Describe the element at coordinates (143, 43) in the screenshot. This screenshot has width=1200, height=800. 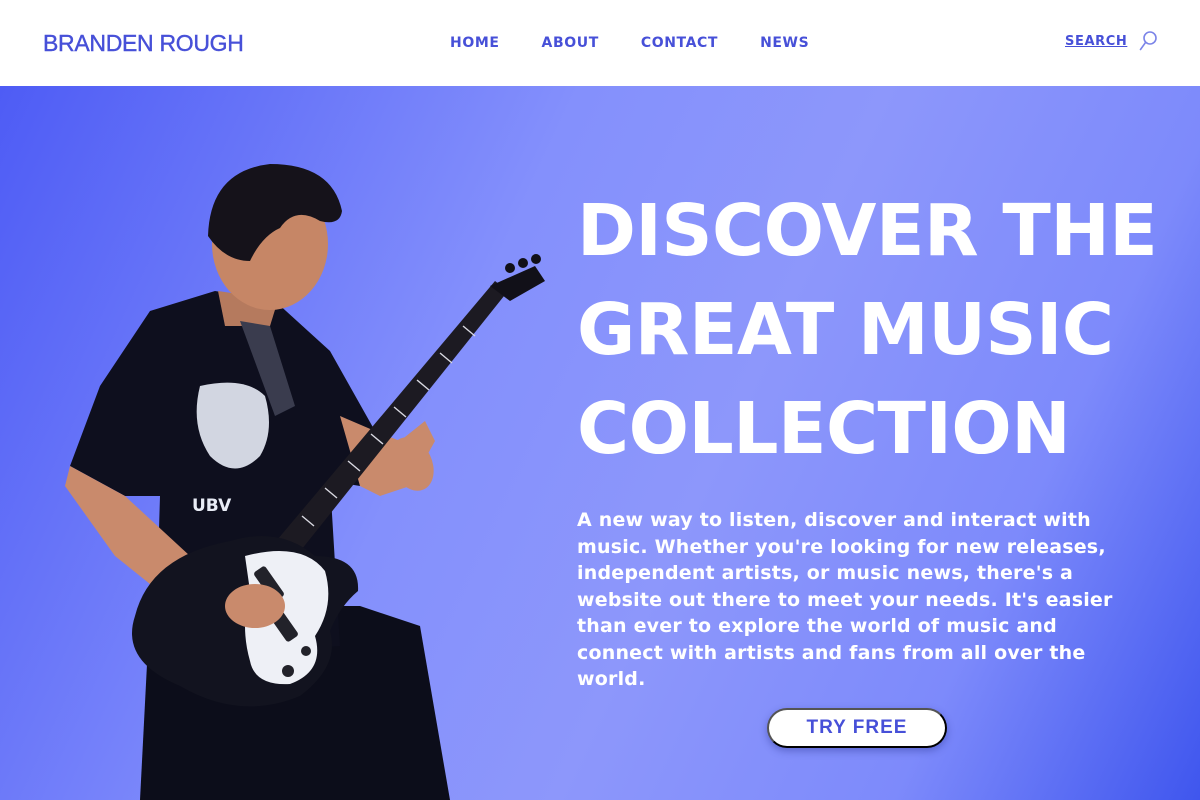
I see `brand-logo: BRANDEN ROUGH` at that location.